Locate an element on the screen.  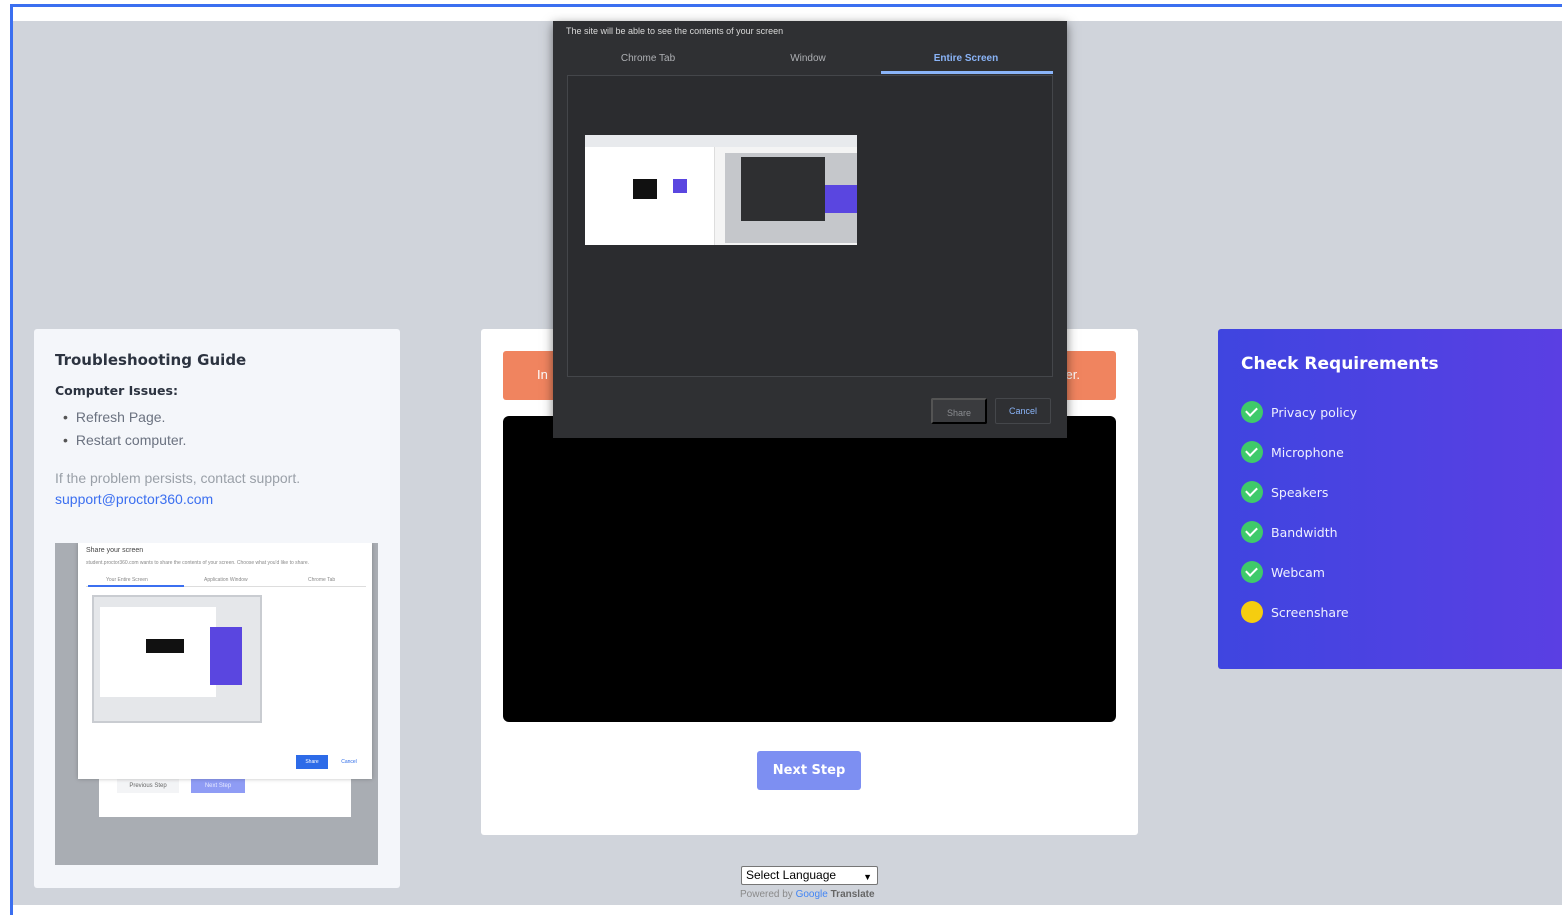
requirement-bandwidth: Bandwidth is located at coordinates (1401, 532).